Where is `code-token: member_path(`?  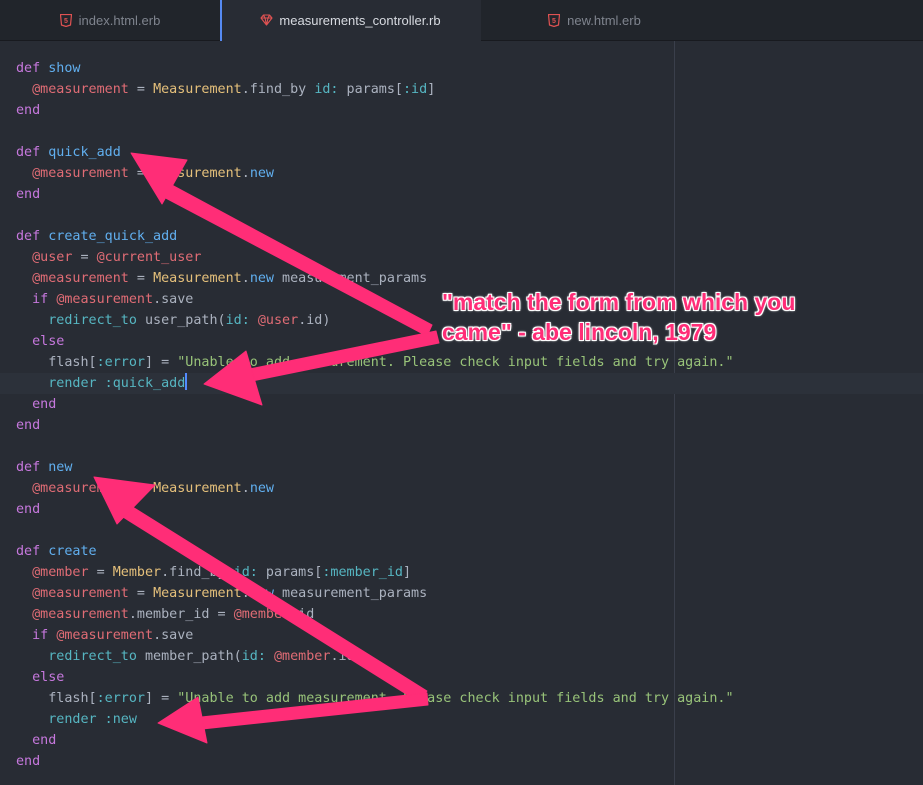
code-token: member_path( is located at coordinates (189, 656).